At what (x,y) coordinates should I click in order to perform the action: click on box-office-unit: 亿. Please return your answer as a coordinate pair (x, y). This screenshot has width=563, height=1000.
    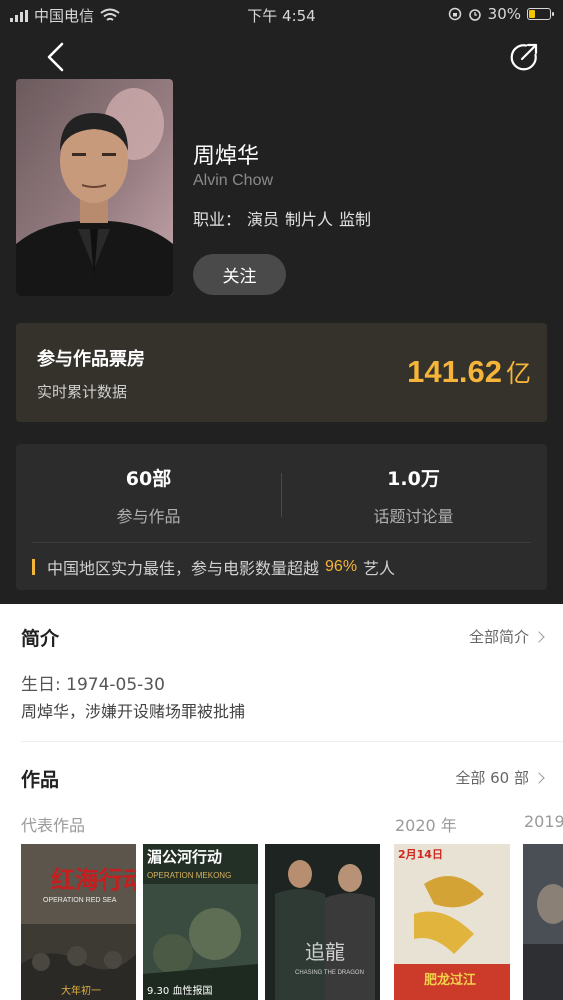
    Looking at the image, I should click on (518, 373).